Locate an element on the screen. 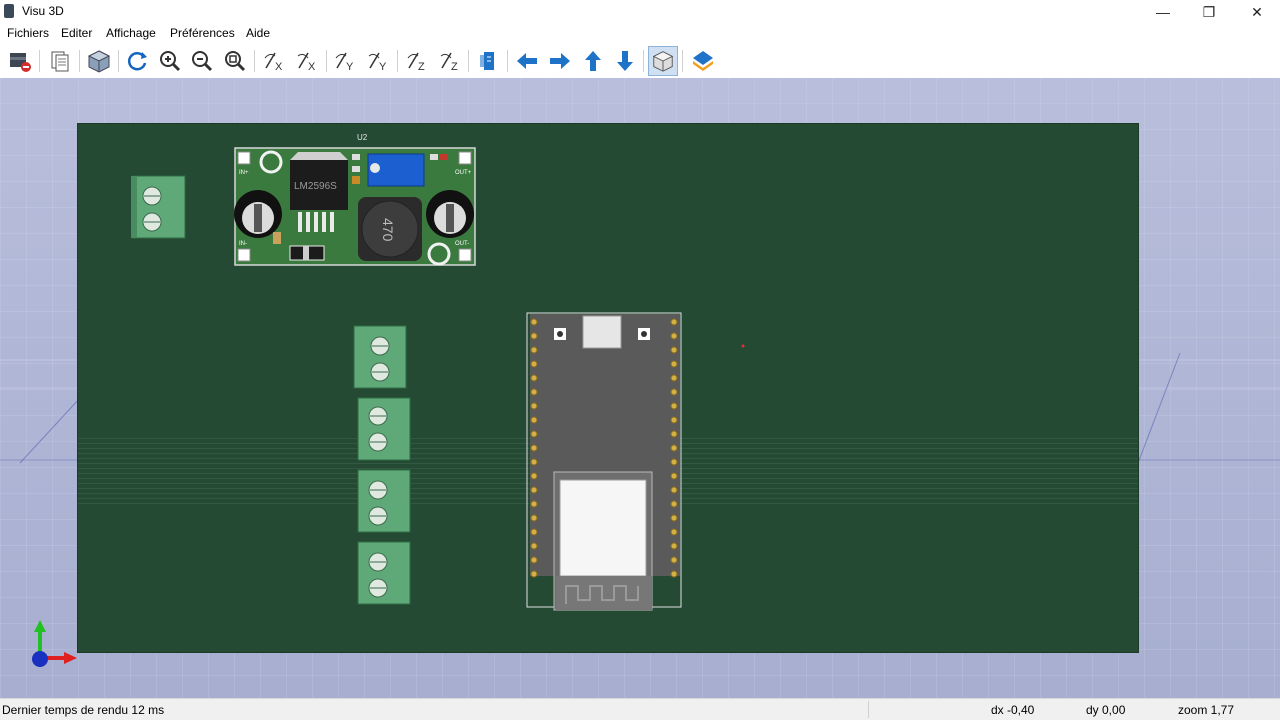  zoom-in-button is located at coordinates (170, 61).